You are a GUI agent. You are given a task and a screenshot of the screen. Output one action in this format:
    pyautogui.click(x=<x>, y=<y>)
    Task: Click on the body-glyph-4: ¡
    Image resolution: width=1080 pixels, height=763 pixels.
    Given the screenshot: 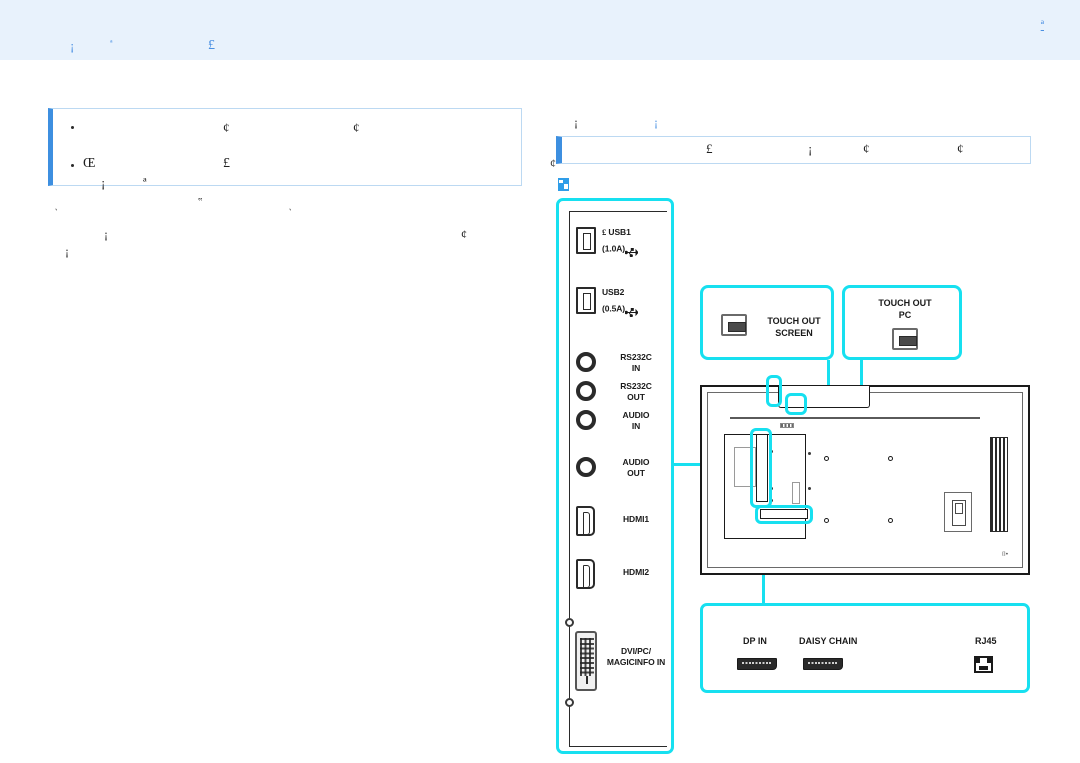 What is the action you would take?
    pyautogui.click(x=106, y=234)
    